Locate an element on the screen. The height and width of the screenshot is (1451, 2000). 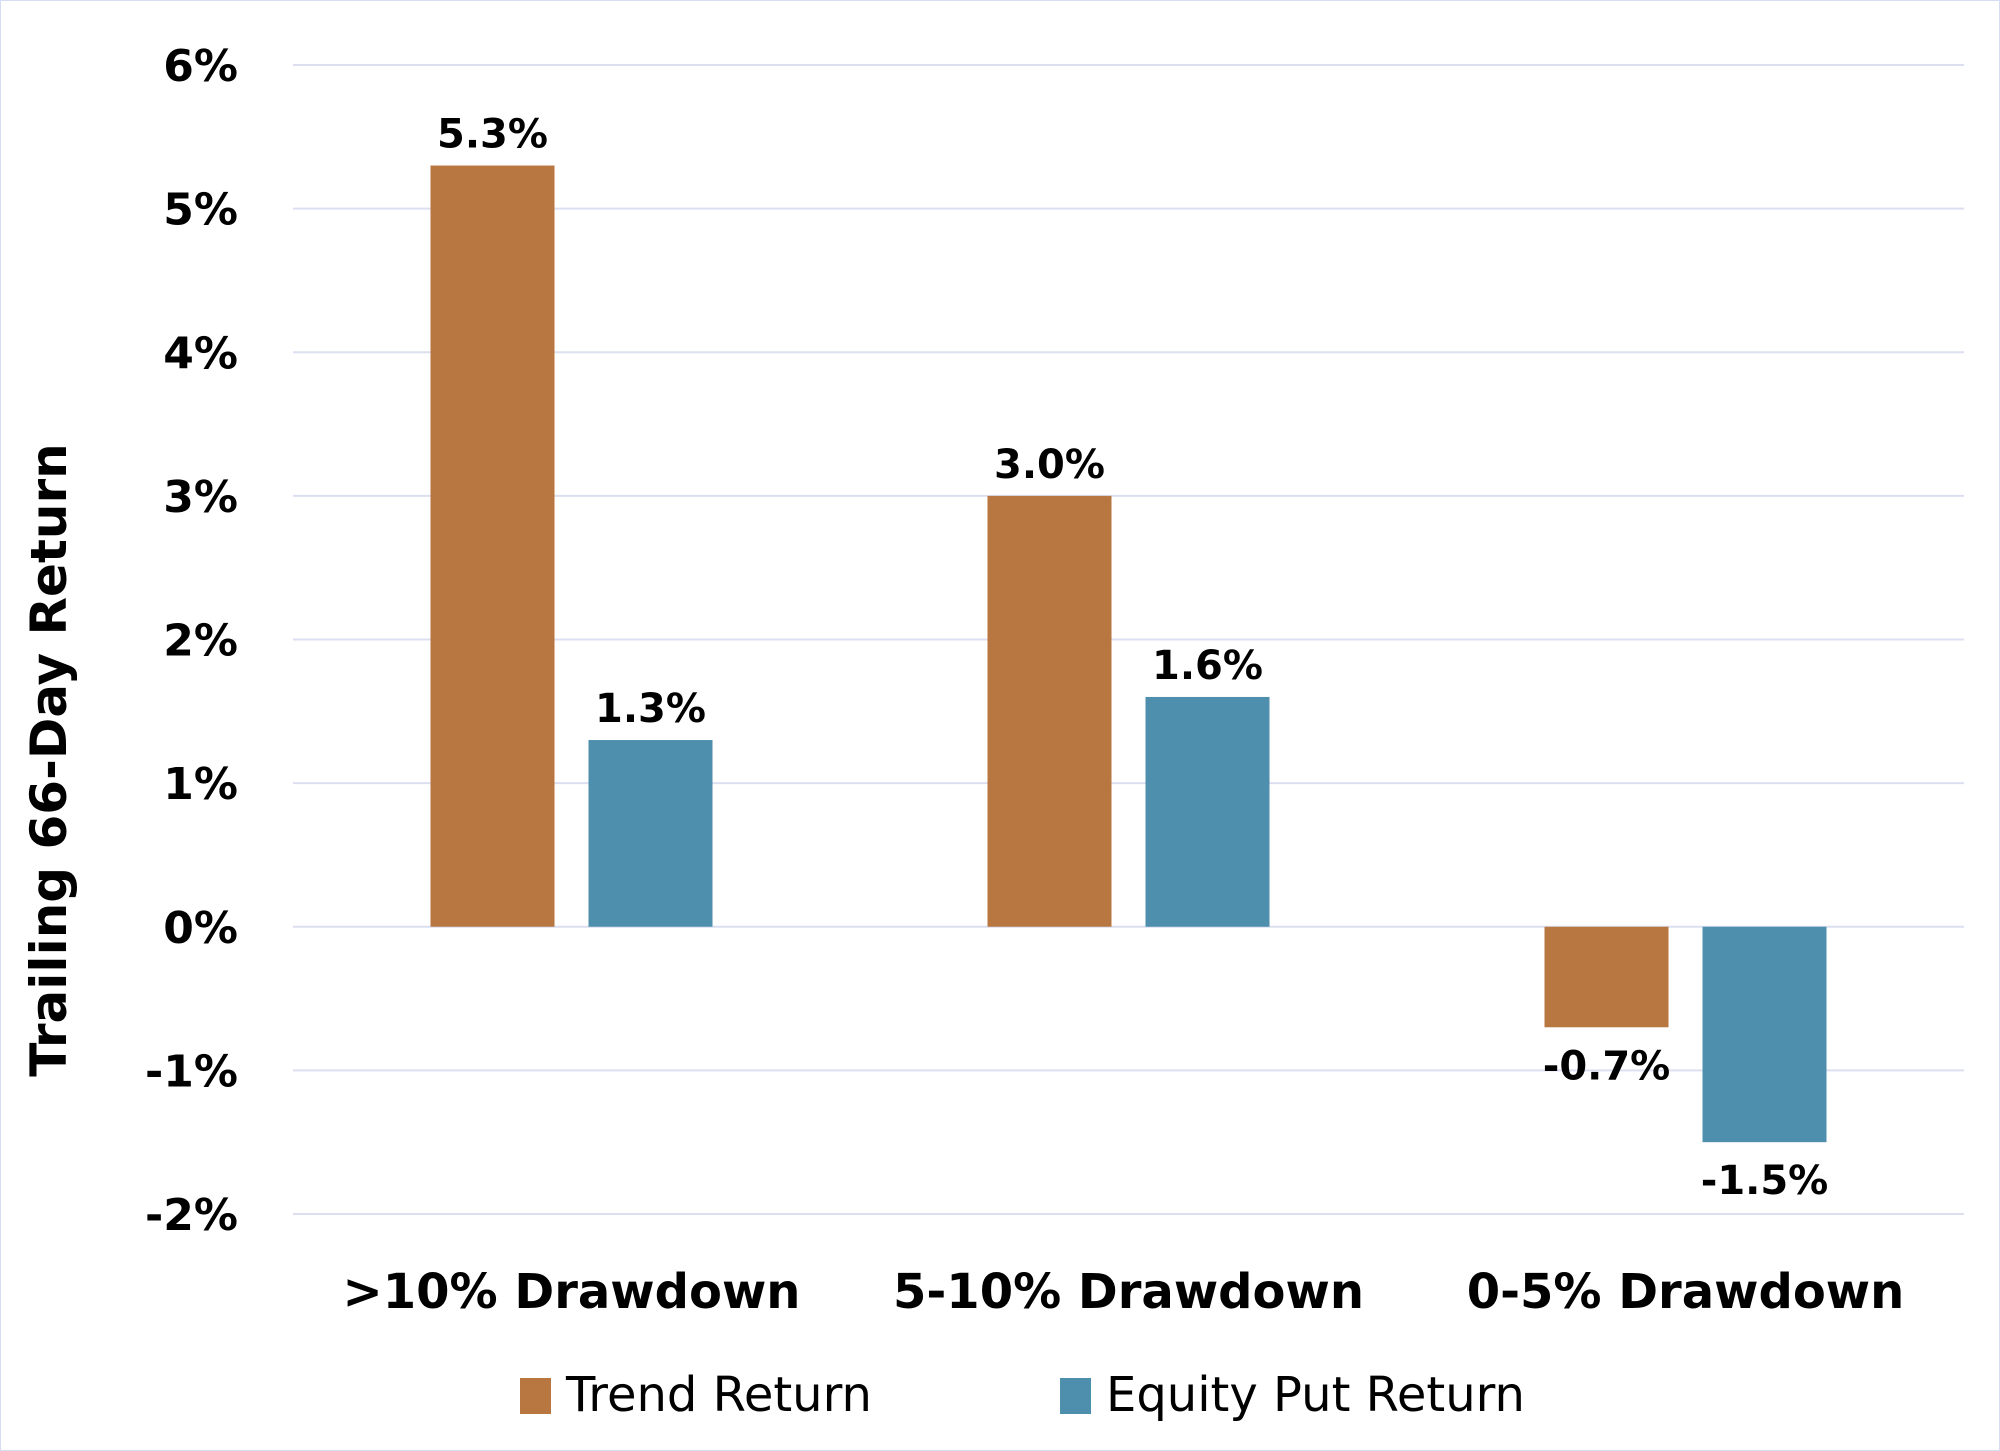
data-label: 1.3% is located at coordinates (650, 709).